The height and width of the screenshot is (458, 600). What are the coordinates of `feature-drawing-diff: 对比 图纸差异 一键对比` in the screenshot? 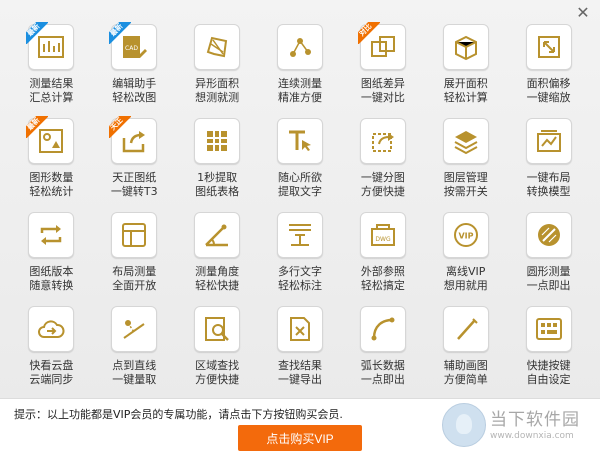 It's located at (382, 67).